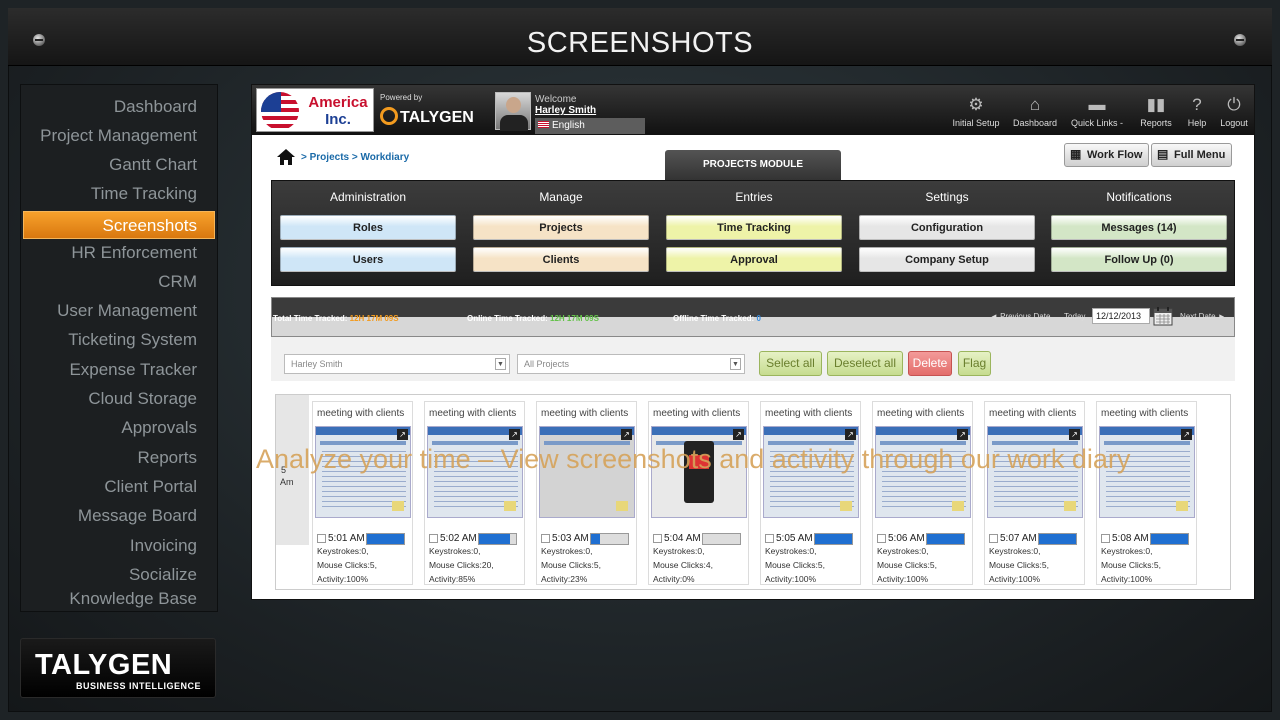 Image resolution: width=1280 pixels, height=720 pixels. Describe the element at coordinates (674, 579) in the screenshot. I see `screenshot-stat-activity-label: Activity:0%` at that location.